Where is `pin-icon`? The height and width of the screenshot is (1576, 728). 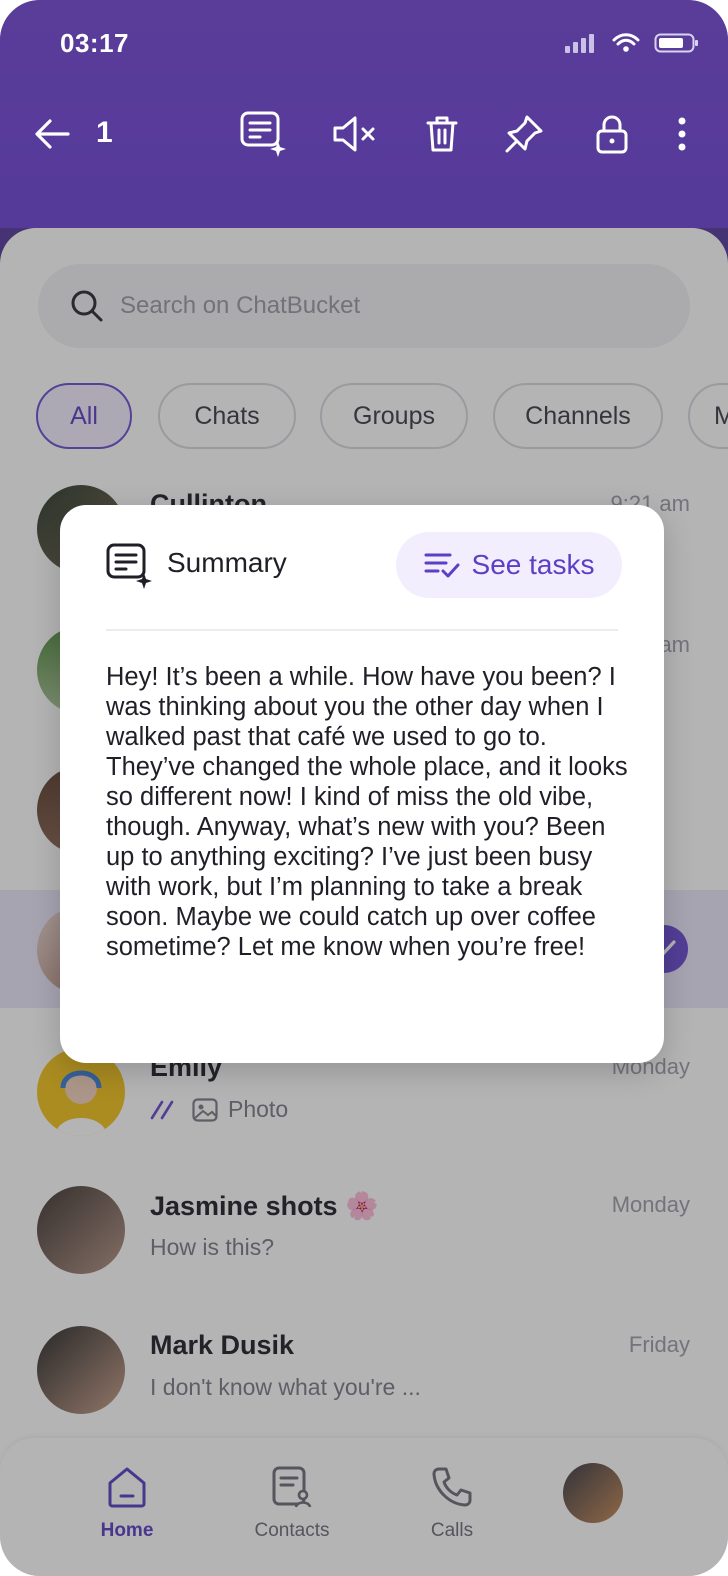 pin-icon is located at coordinates (524, 134).